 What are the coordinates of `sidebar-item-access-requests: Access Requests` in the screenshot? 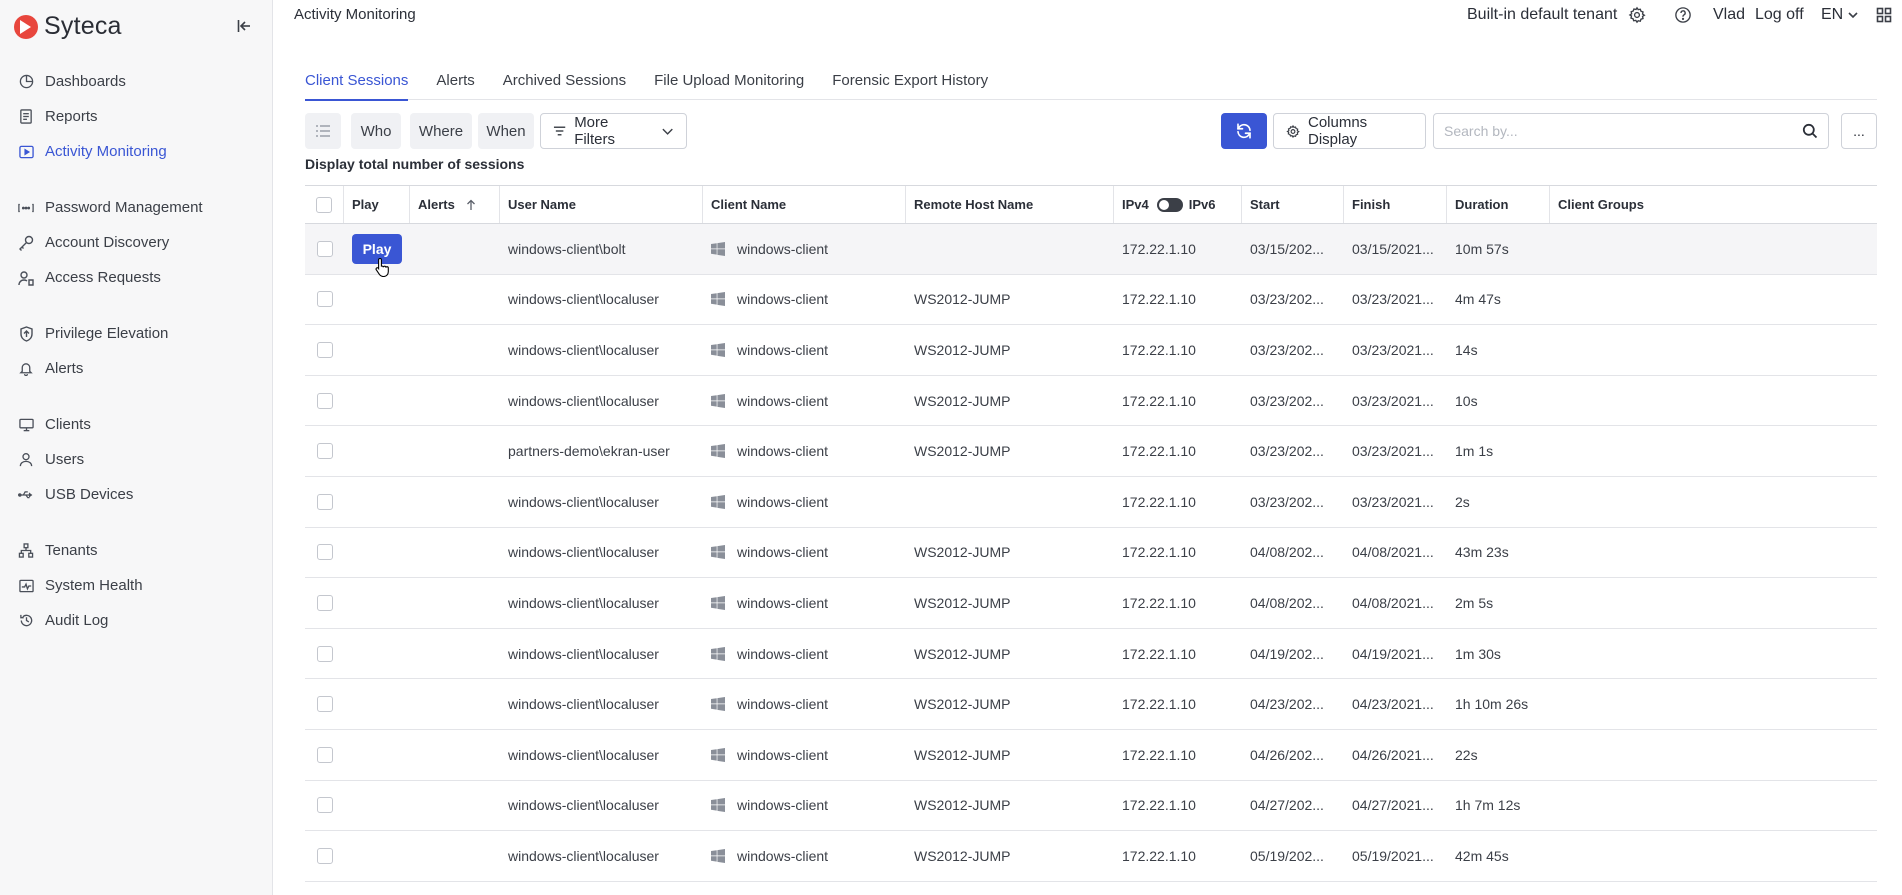 It's located at (136, 277).